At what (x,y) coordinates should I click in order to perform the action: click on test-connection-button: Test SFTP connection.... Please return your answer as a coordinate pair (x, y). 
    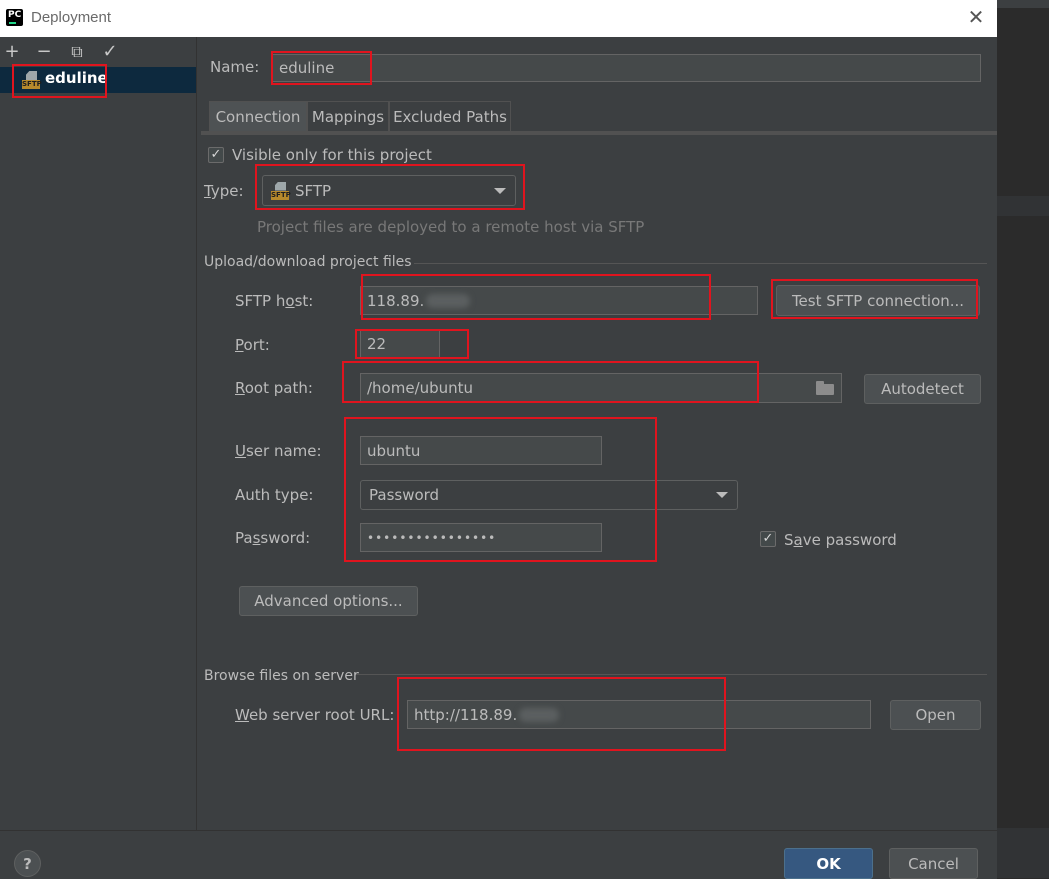
    Looking at the image, I should click on (878, 300).